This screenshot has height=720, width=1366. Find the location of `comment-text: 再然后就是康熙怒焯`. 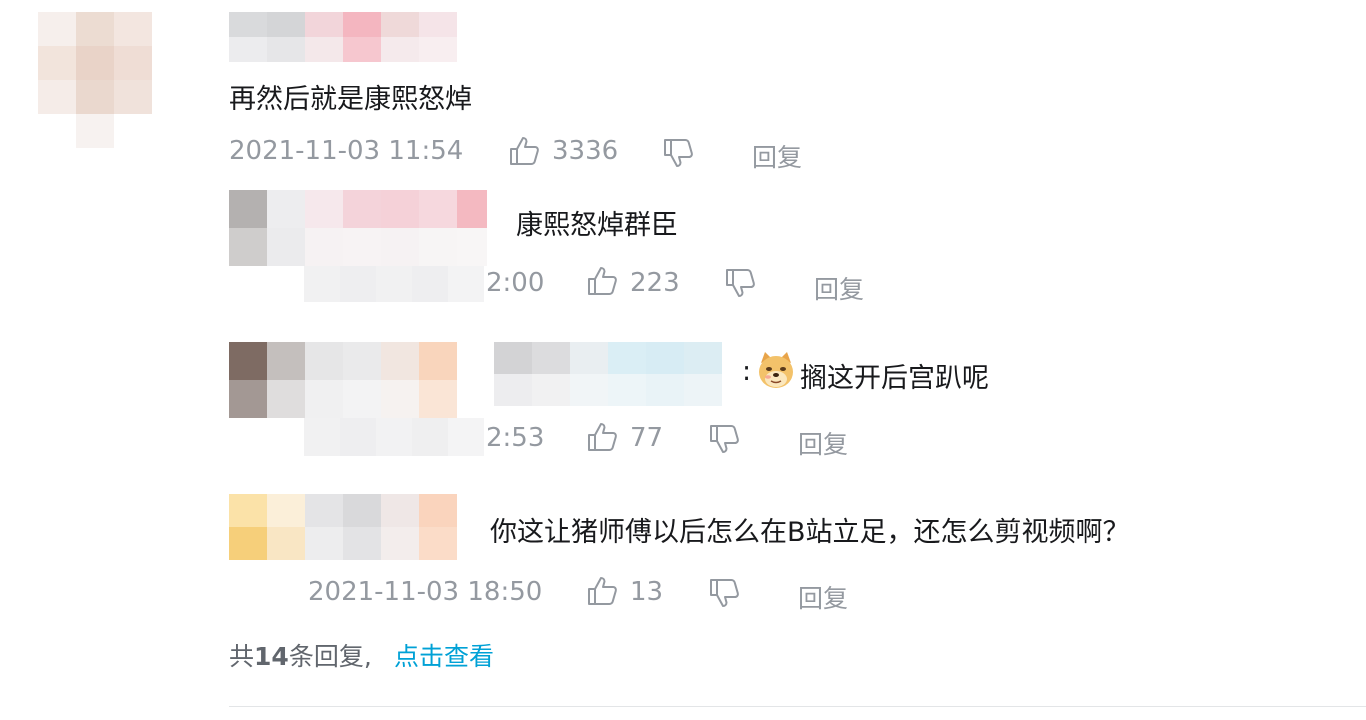

comment-text: 再然后就是康熙怒焯 is located at coordinates (350, 99).